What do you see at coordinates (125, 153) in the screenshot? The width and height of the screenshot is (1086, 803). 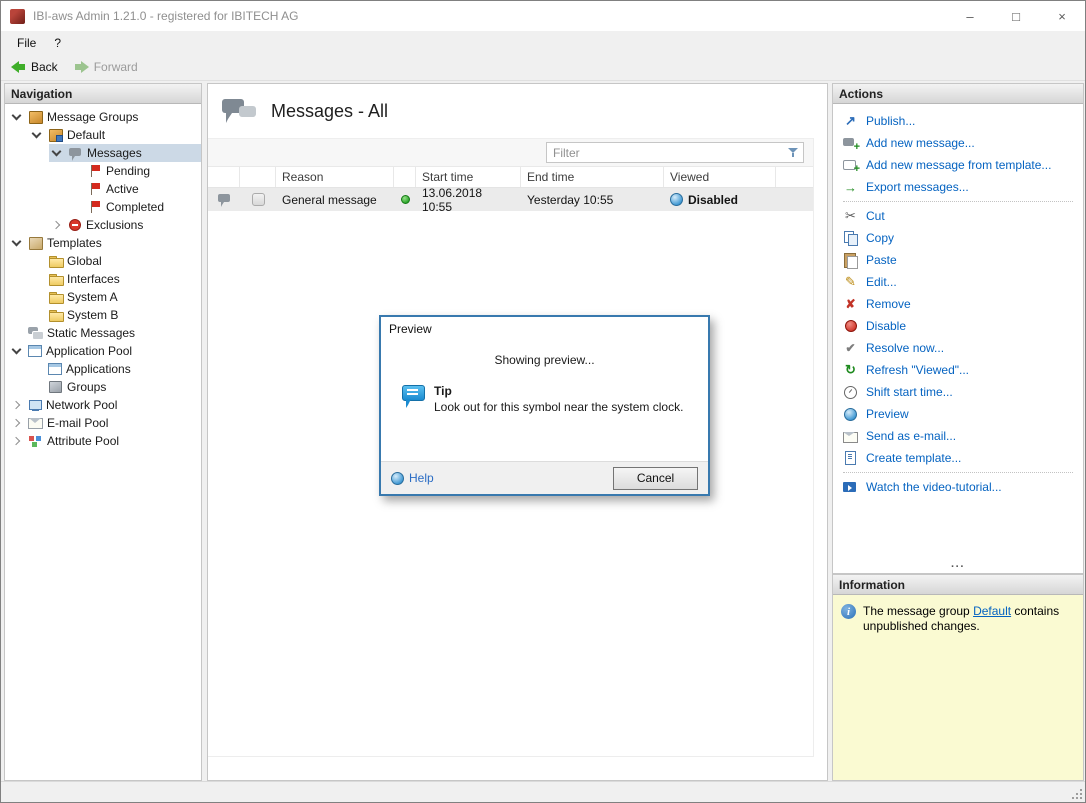 I see `tree-item-content: Messages` at bounding box center [125, 153].